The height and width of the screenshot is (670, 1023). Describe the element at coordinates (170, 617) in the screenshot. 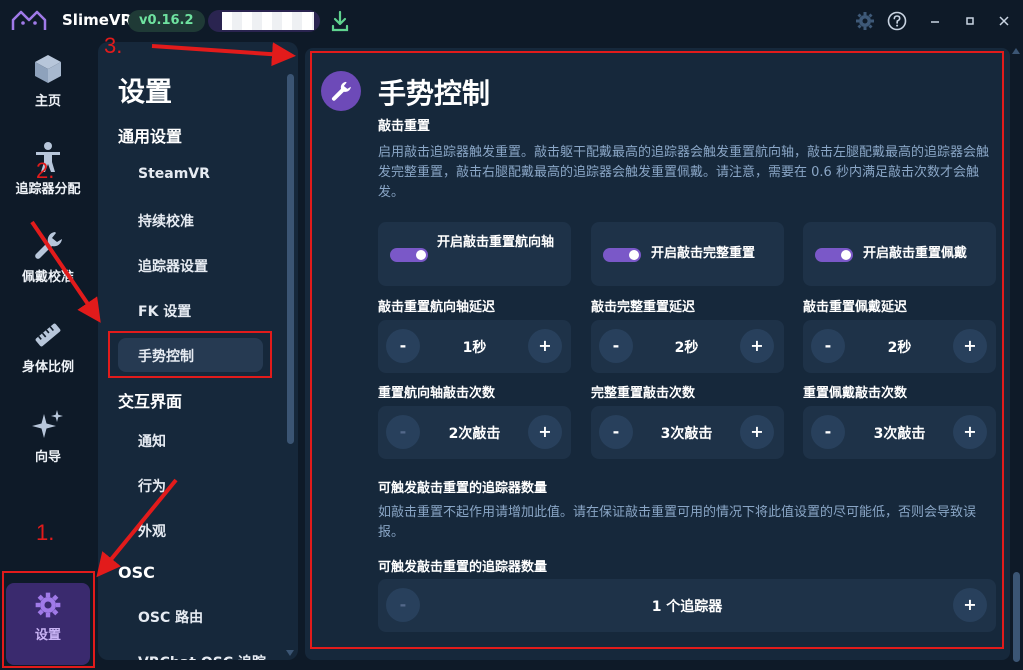

I see `sidebar-item-osc-router: OSC 路由` at that location.